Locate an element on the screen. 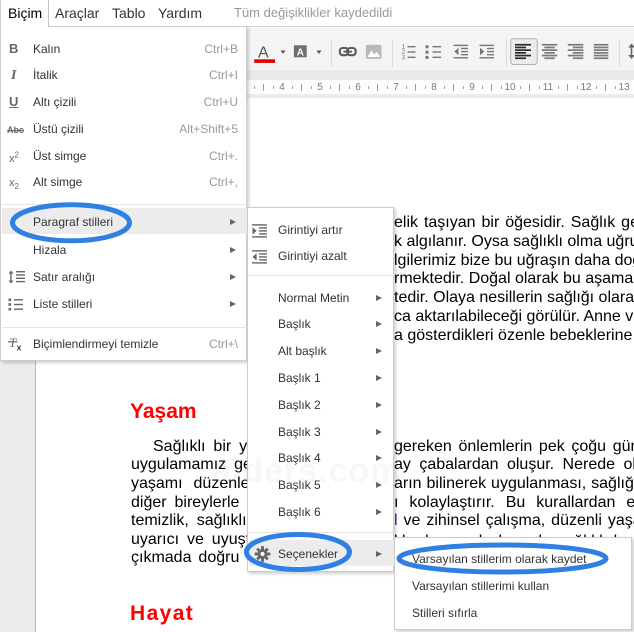 This screenshot has height=632, width=634. svg-text: x is located at coordinates (19, 347).